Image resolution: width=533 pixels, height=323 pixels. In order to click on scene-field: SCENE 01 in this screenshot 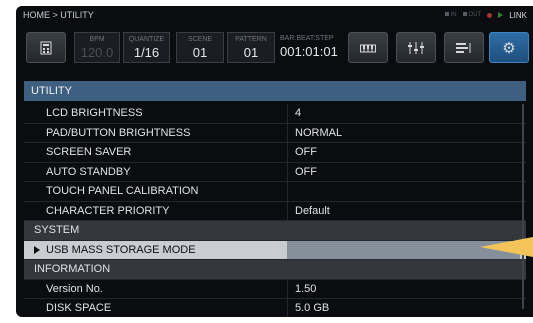, I will do `click(200, 47)`.